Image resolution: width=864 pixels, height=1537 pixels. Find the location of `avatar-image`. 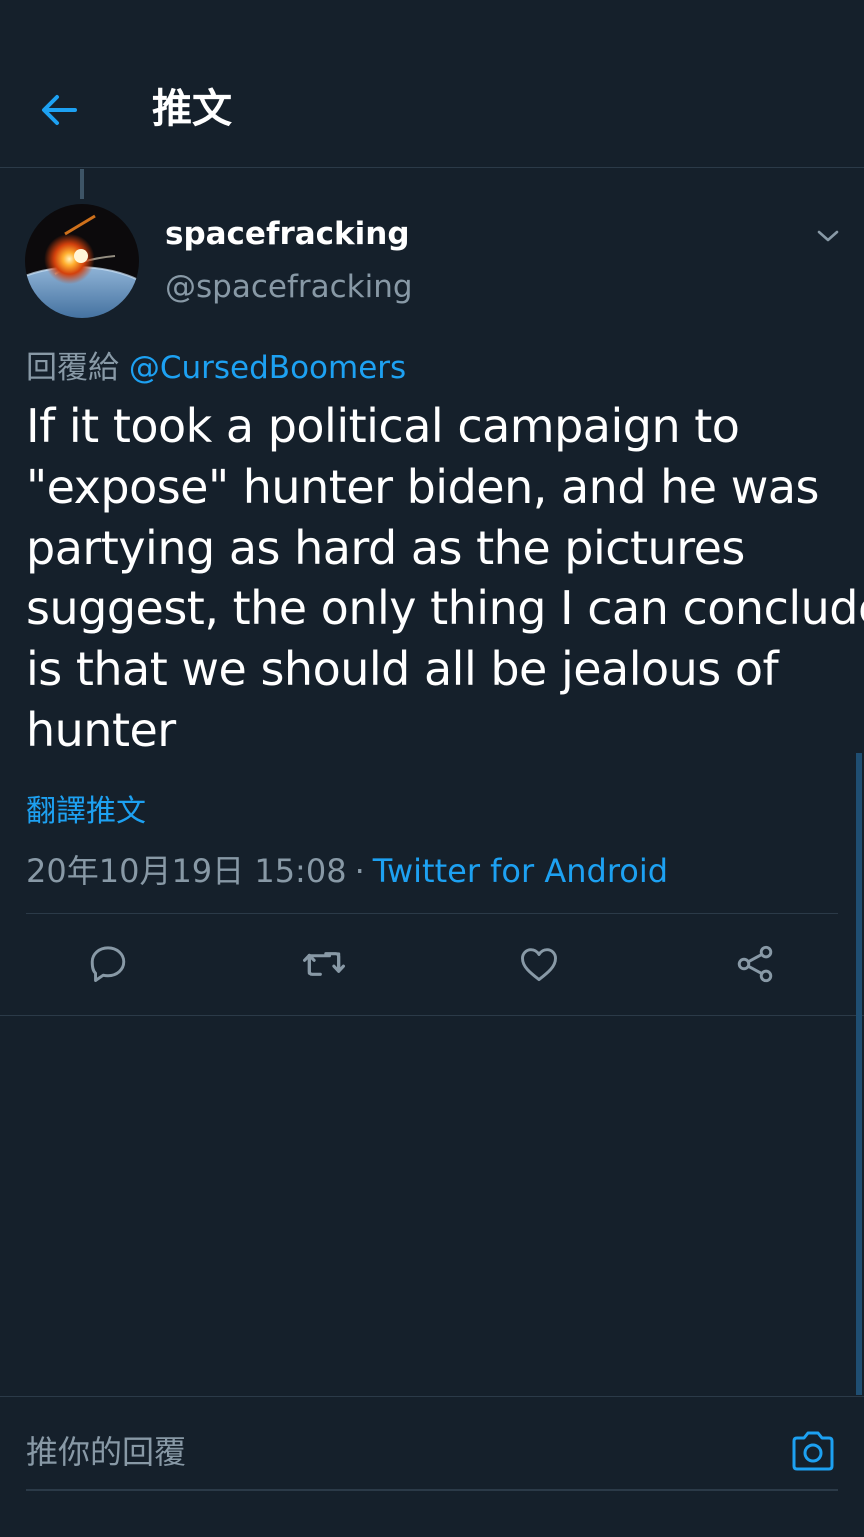

avatar-image is located at coordinates (82, 261).